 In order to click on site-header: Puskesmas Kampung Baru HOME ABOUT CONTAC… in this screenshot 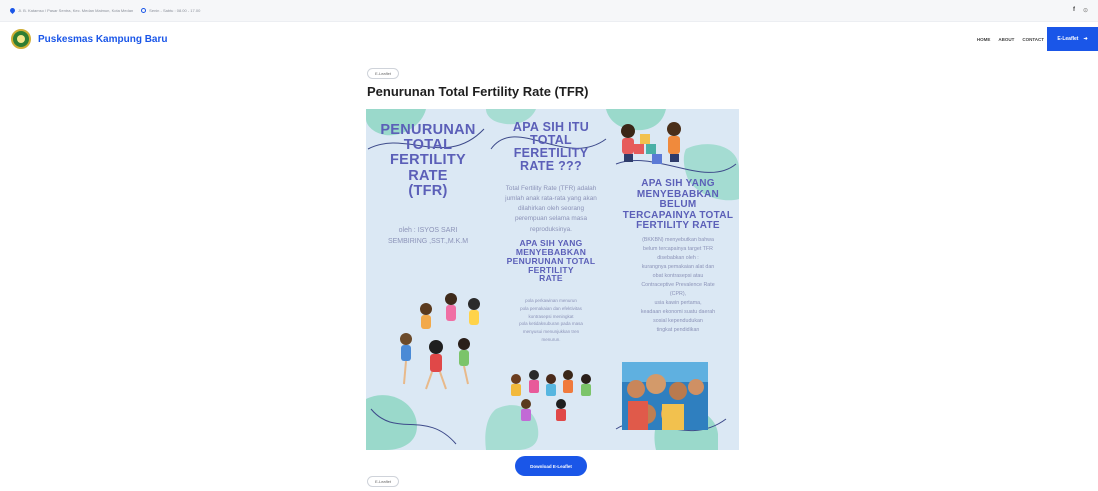, I will do `click(549, 39)`.